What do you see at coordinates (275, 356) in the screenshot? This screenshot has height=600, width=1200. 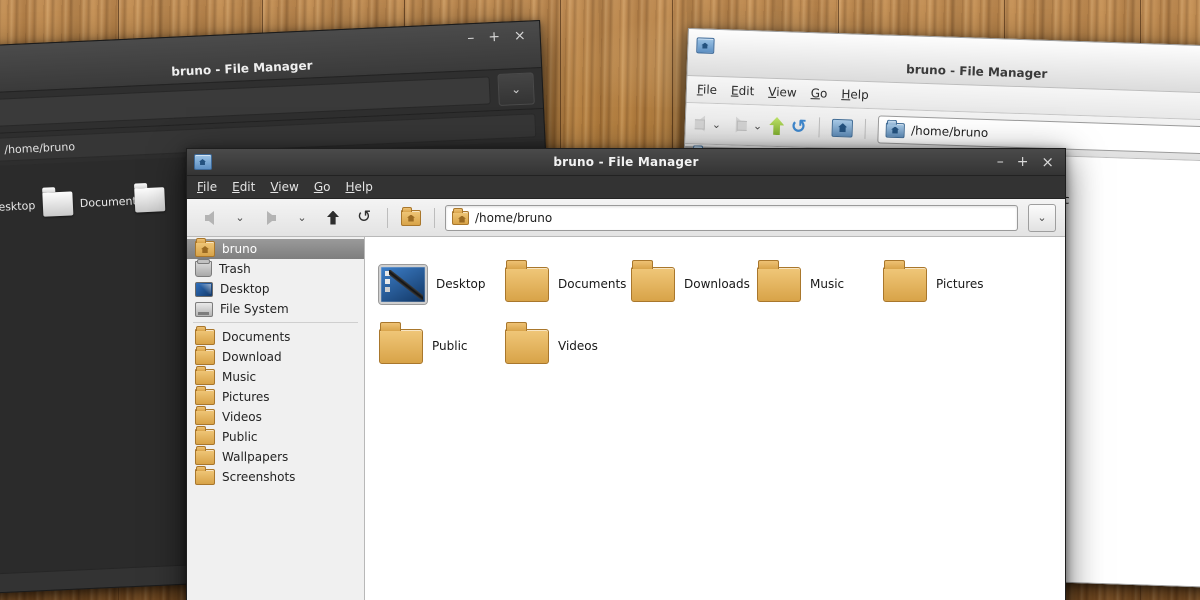 I see `sidebar-item-download: Download` at bounding box center [275, 356].